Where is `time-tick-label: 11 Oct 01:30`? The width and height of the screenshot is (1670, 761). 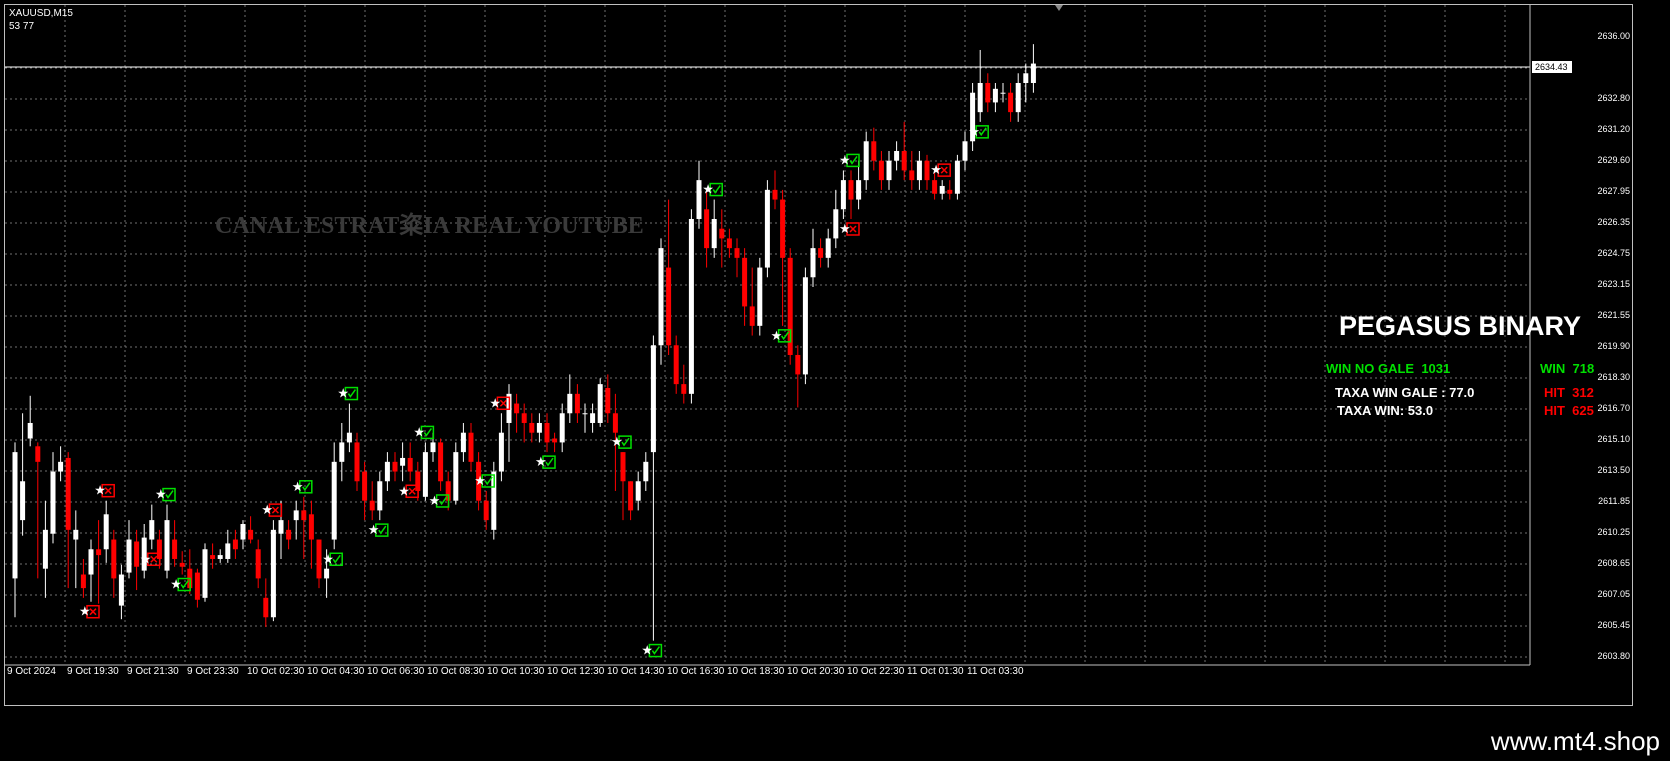 time-tick-label: 11 Oct 01:30 is located at coordinates (935, 671).